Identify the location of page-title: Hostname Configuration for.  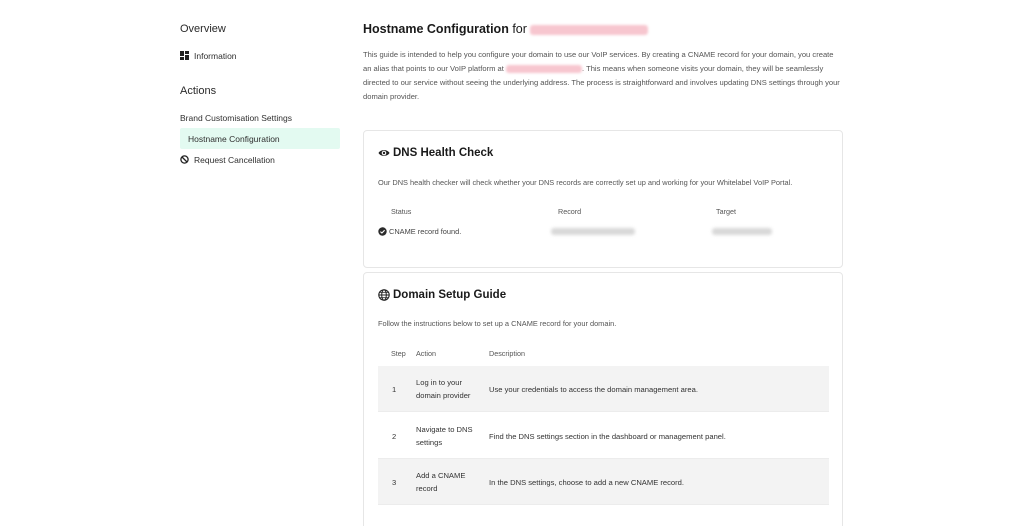
(506, 29).